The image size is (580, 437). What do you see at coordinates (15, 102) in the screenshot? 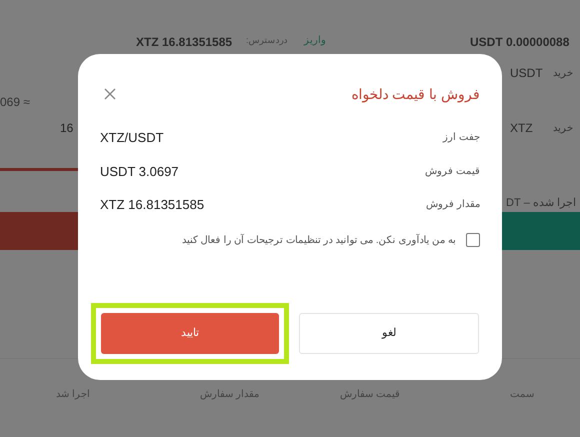
I see `estimate-text: 069 ≈` at bounding box center [15, 102].